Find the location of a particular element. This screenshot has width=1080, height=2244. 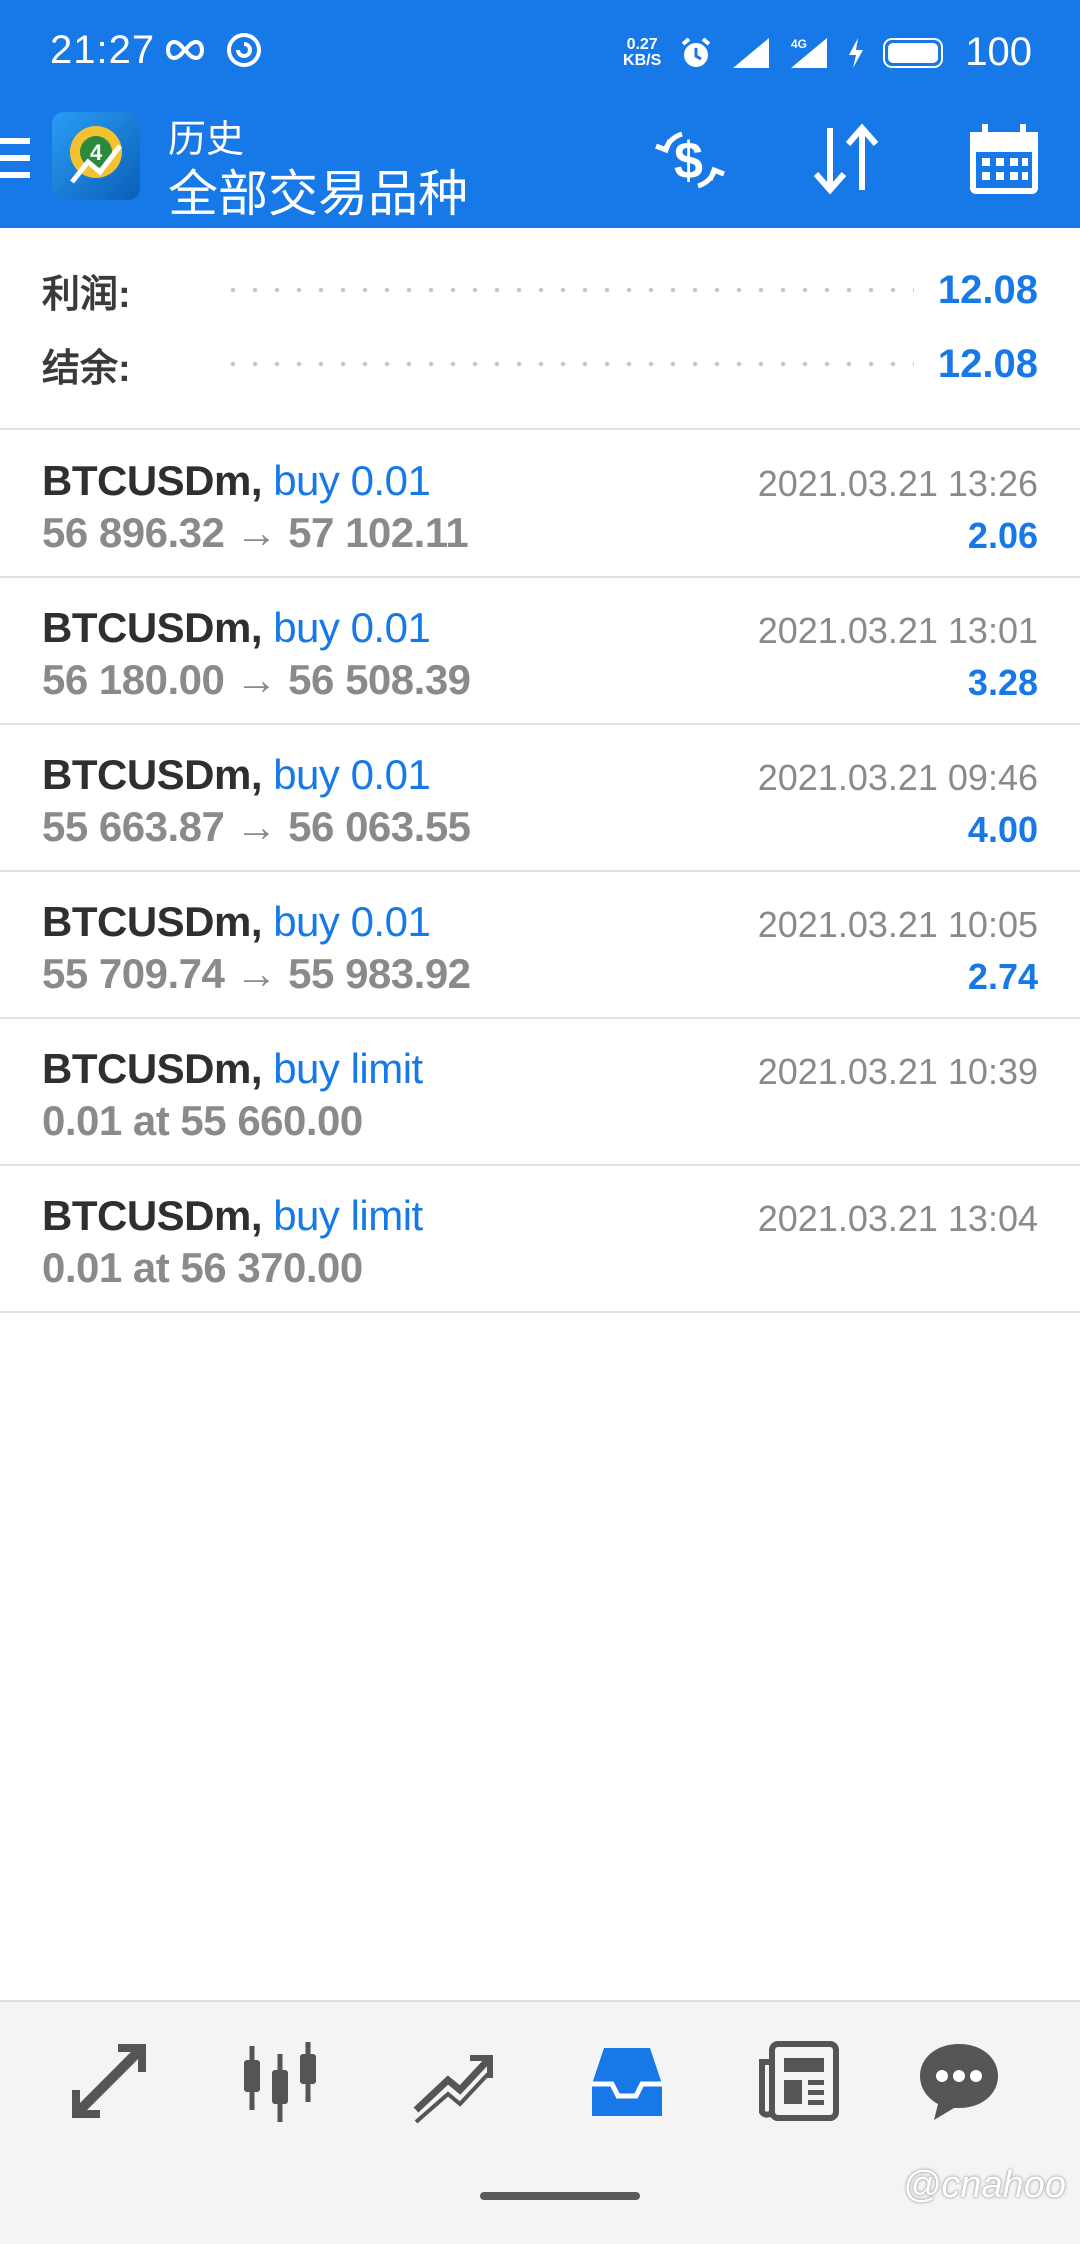

charging-icon is located at coordinates (856, 52).